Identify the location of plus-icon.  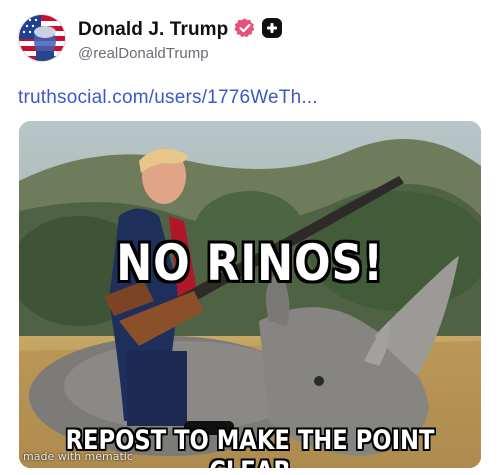
(272, 28).